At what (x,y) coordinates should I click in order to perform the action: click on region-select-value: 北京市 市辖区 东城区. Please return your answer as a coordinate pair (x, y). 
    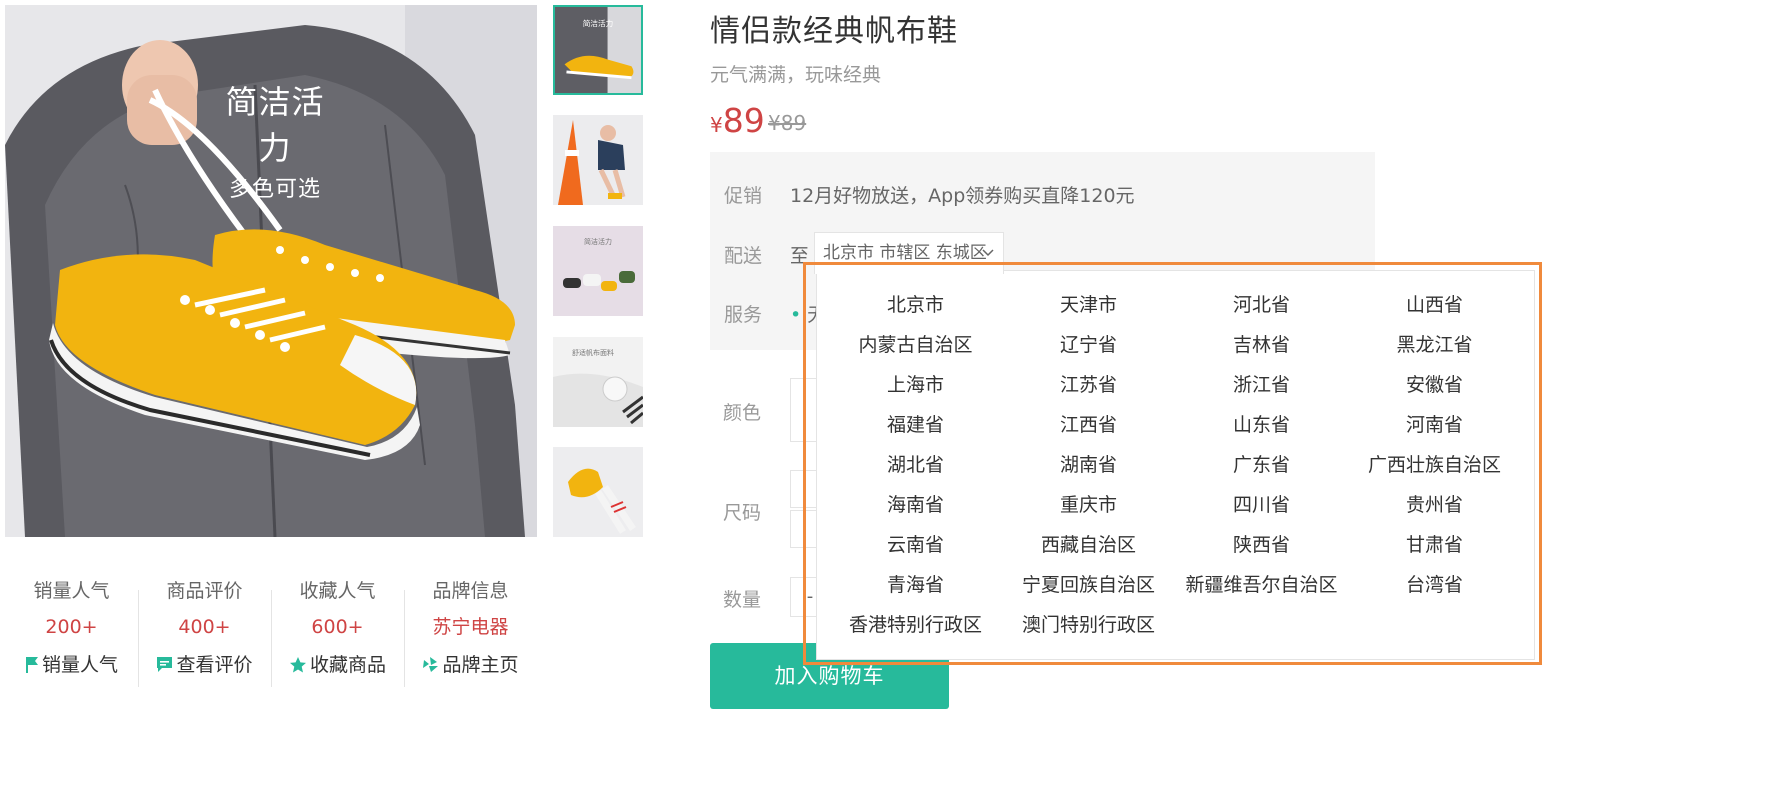
    Looking at the image, I should click on (905, 253).